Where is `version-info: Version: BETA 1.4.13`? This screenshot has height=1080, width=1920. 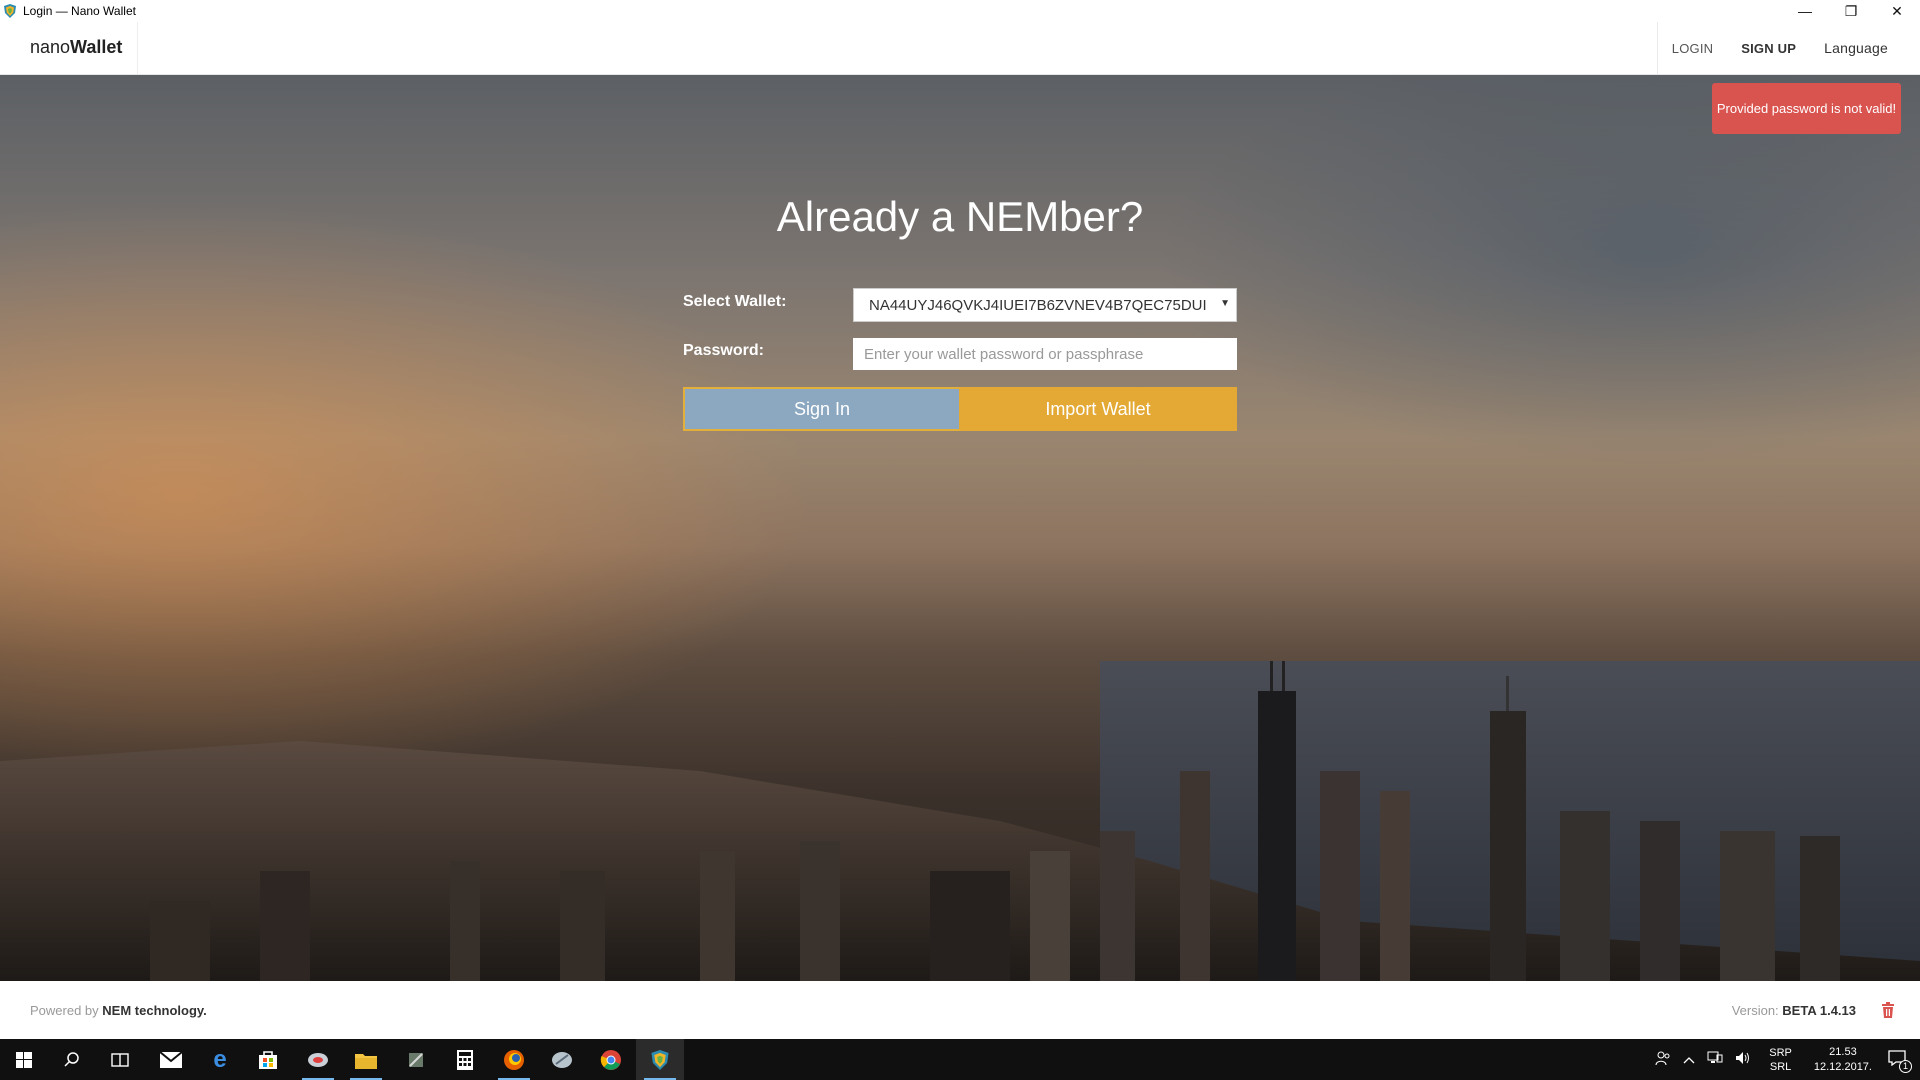 version-info: Version: BETA 1.4.13 is located at coordinates (1794, 1010).